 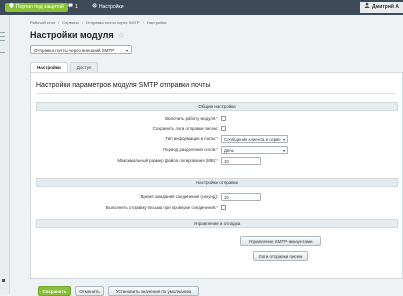 What do you see at coordinates (229, 150) in the screenshot?
I see `select-value: День` at bounding box center [229, 150].